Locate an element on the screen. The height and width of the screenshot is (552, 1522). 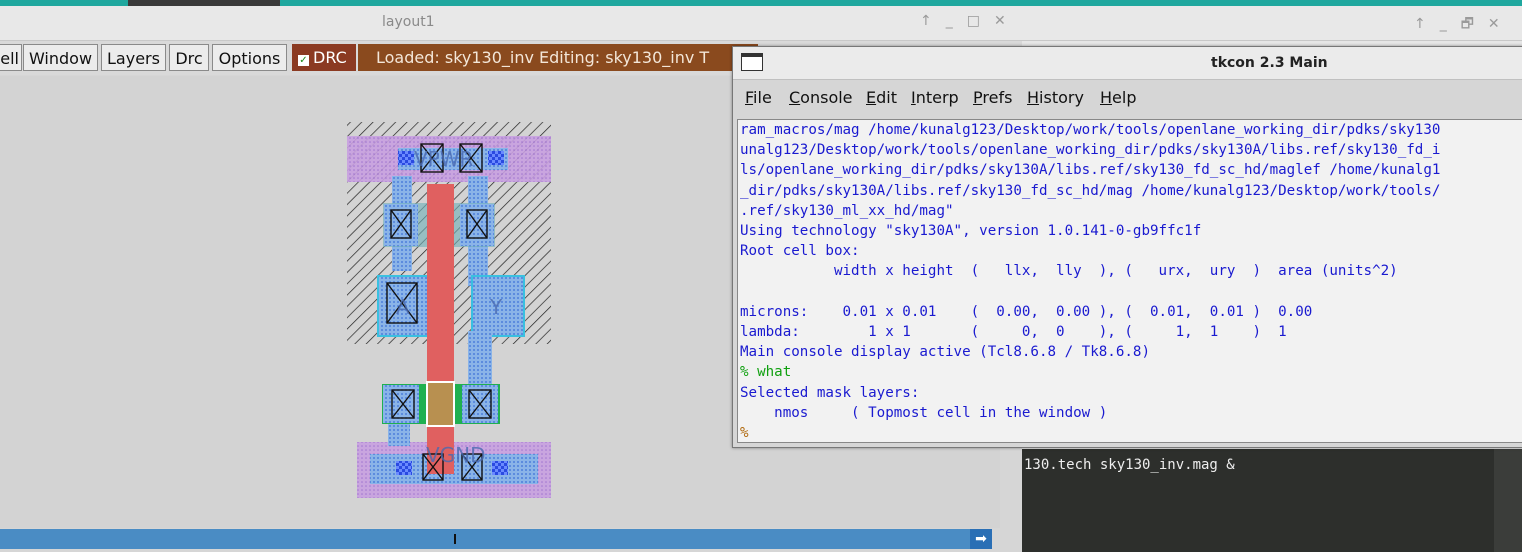
menu-drc: Drc is located at coordinates (189, 57).